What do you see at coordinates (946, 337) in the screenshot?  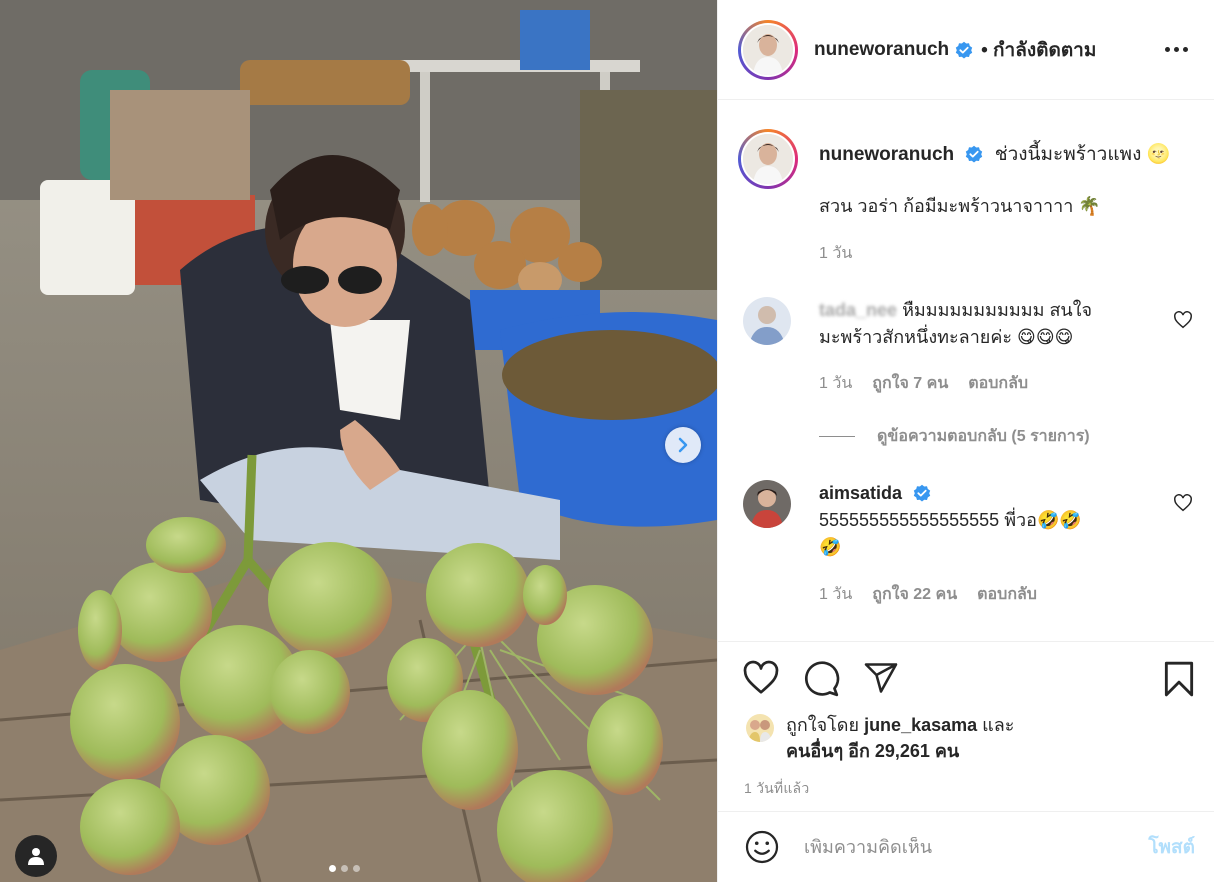 I see `comment-text-line2: มะพร้าวสักหนึ่งทะลายค่ะ 😋😋😋` at bounding box center [946, 337].